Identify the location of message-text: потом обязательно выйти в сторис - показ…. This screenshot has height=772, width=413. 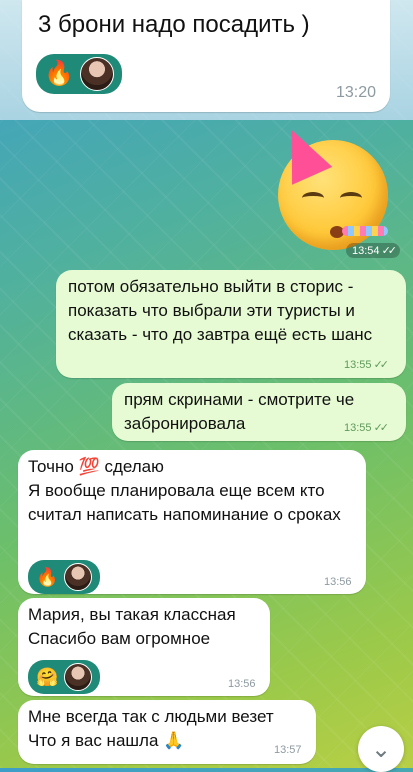
(220, 310).